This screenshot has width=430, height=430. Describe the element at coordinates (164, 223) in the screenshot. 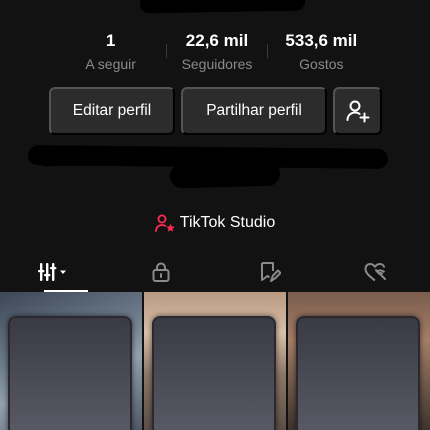

I see `studio-user-icon` at that location.